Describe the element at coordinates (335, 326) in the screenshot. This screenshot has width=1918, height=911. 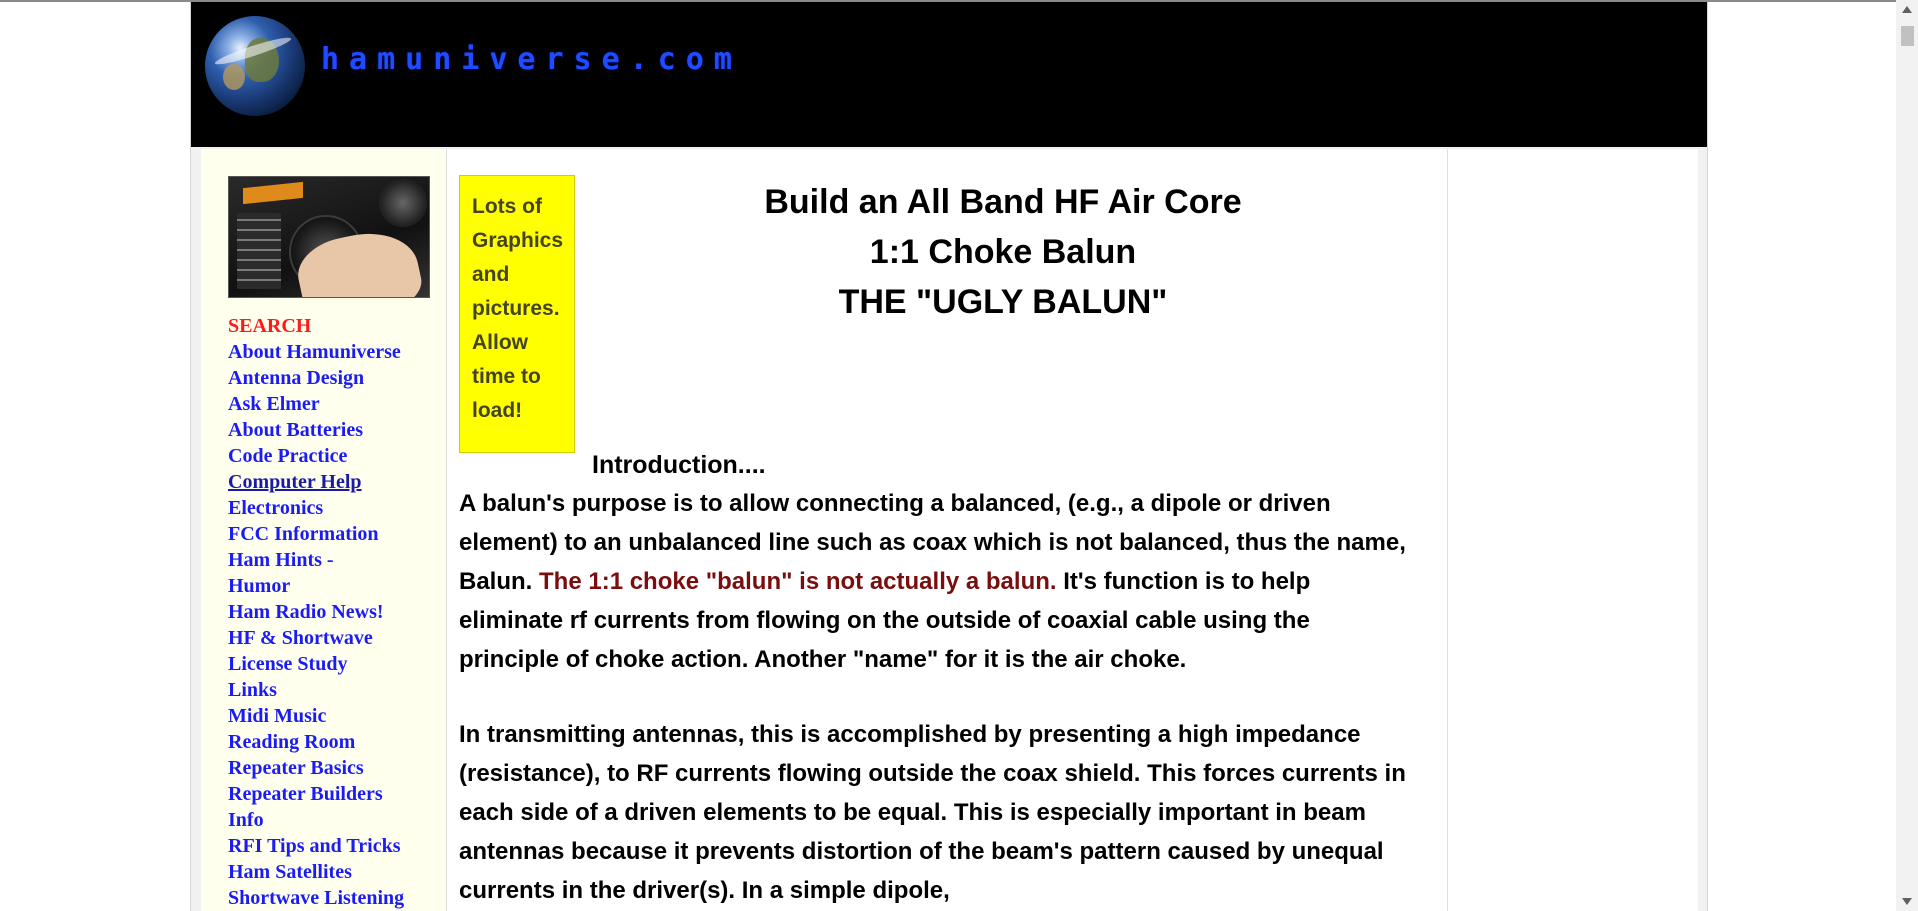
I see `sidebar-item-search: SEARCH` at that location.